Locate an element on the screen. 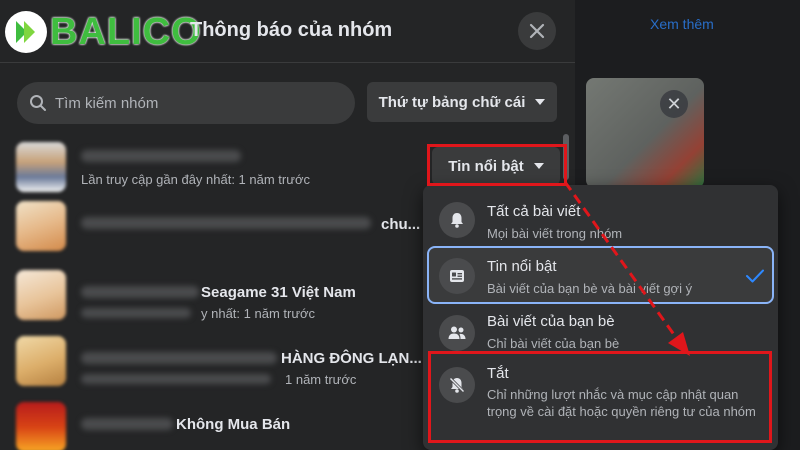 This screenshot has width=800, height=450. sort-dropdown-button: Thứ tự bảng chữ cái is located at coordinates (462, 102).